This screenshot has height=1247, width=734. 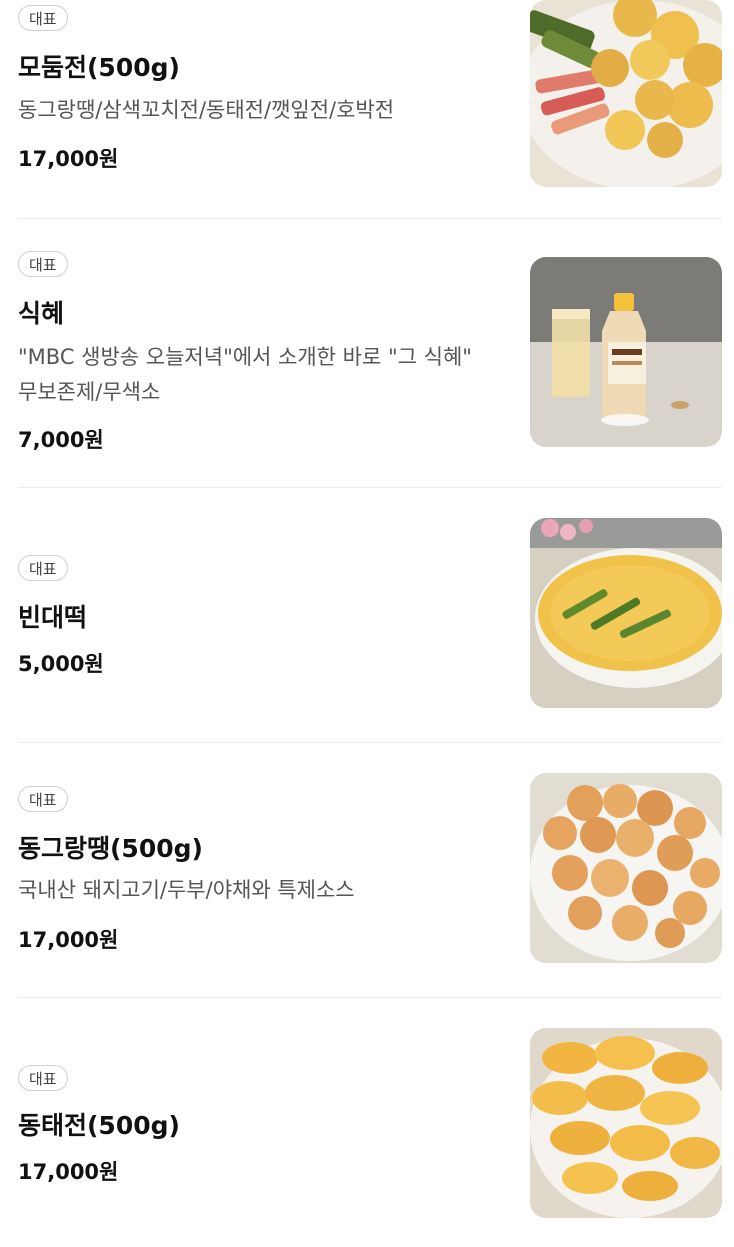 I want to click on dongtaejeon-photo-icon, so click(x=626, y=1123).